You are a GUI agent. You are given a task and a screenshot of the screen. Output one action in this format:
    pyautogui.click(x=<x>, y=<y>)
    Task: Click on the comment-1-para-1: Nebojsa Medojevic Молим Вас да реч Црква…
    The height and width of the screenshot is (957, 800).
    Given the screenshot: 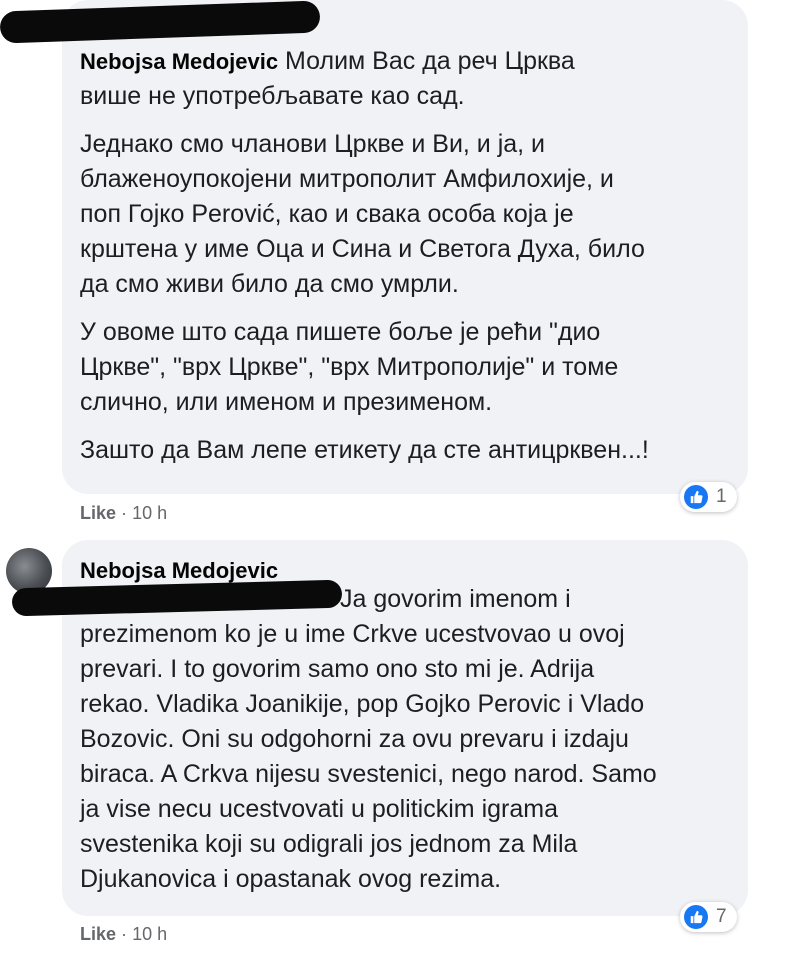 What is the action you would take?
    pyautogui.click(x=327, y=78)
    